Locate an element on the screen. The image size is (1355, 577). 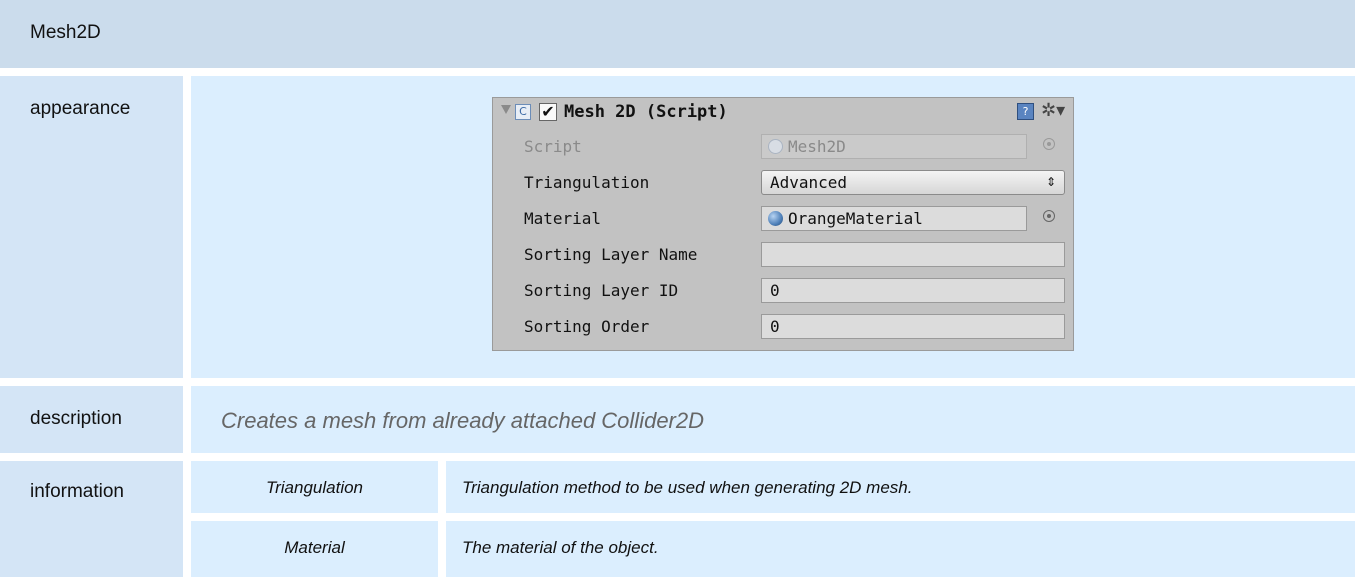
triangulation-row: Triangulation Advanced ⇕ is located at coordinates (783, 183).